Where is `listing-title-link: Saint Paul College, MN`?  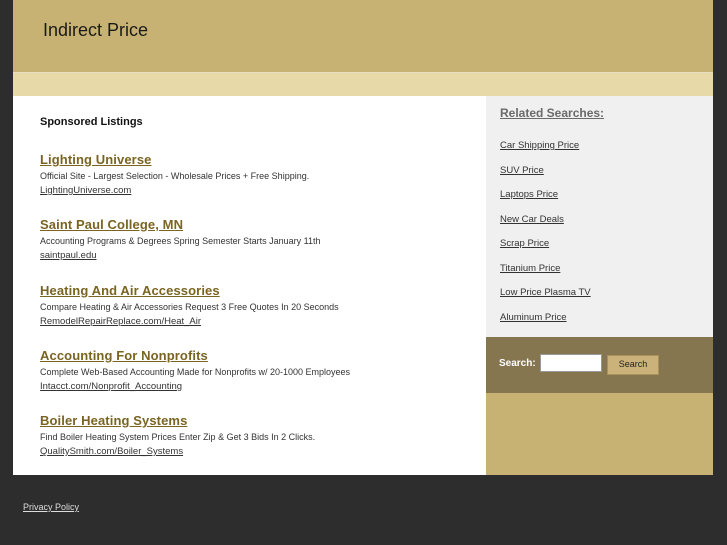
listing-title-link: Saint Paul College, MN is located at coordinates (260, 224).